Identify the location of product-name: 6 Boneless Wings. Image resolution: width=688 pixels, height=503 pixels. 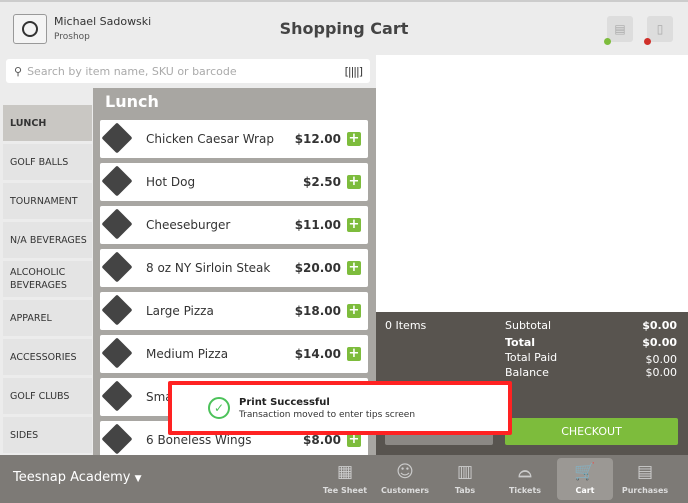
(199, 440).